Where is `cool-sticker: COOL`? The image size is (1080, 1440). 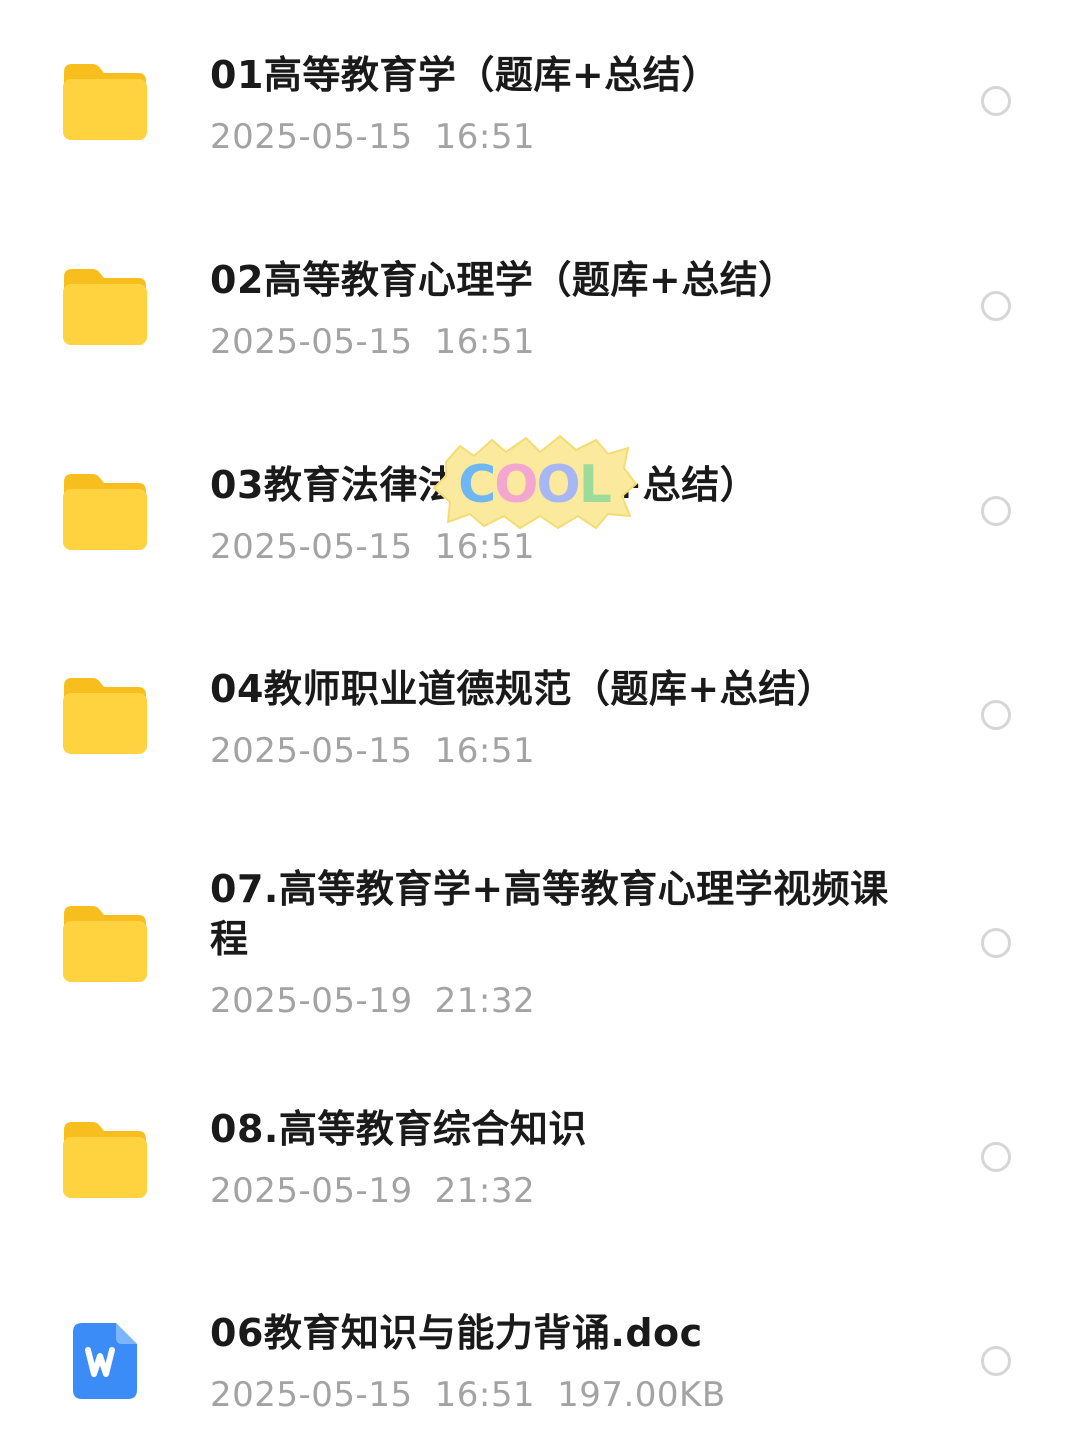 cool-sticker: COOL is located at coordinates (534, 482).